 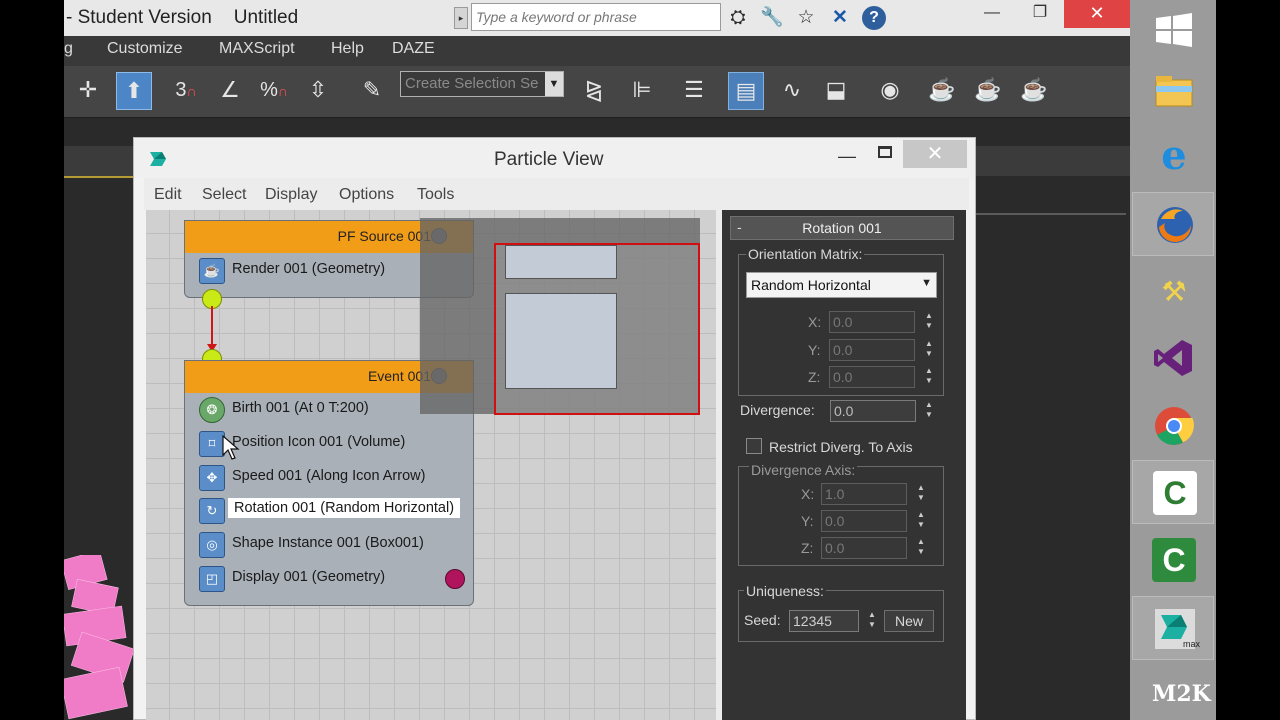 What do you see at coordinates (836, 91) in the screenshot?
I see `schematic-view-icon: ⬓` at bounding box center [836, 91].